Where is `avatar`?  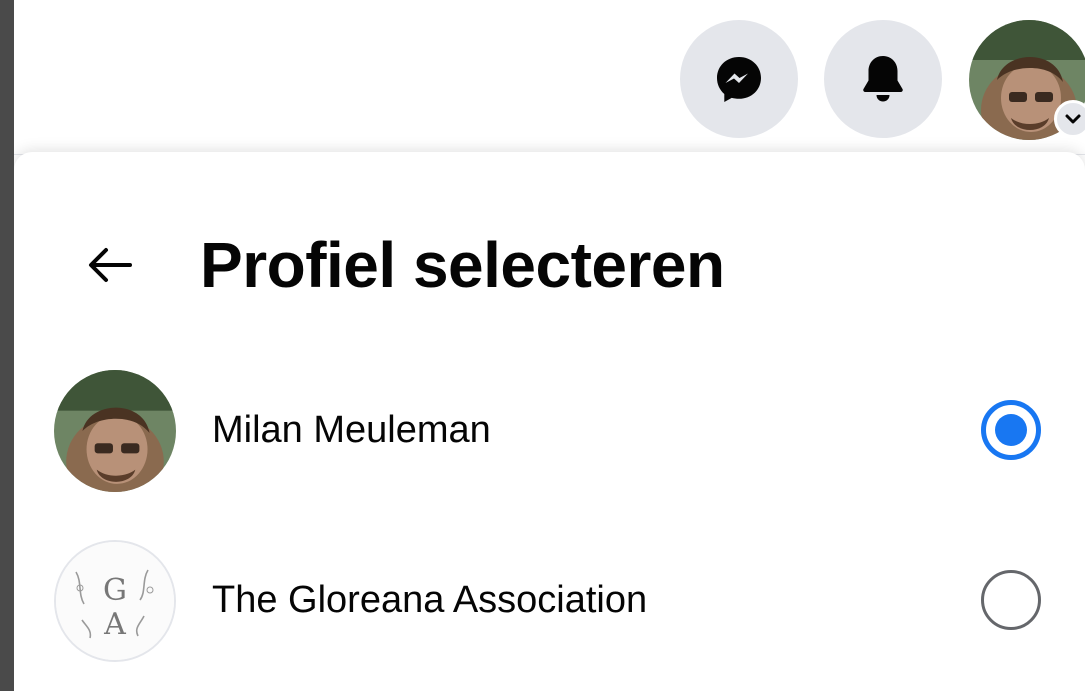
avatar is located at coordinates (115, 431).